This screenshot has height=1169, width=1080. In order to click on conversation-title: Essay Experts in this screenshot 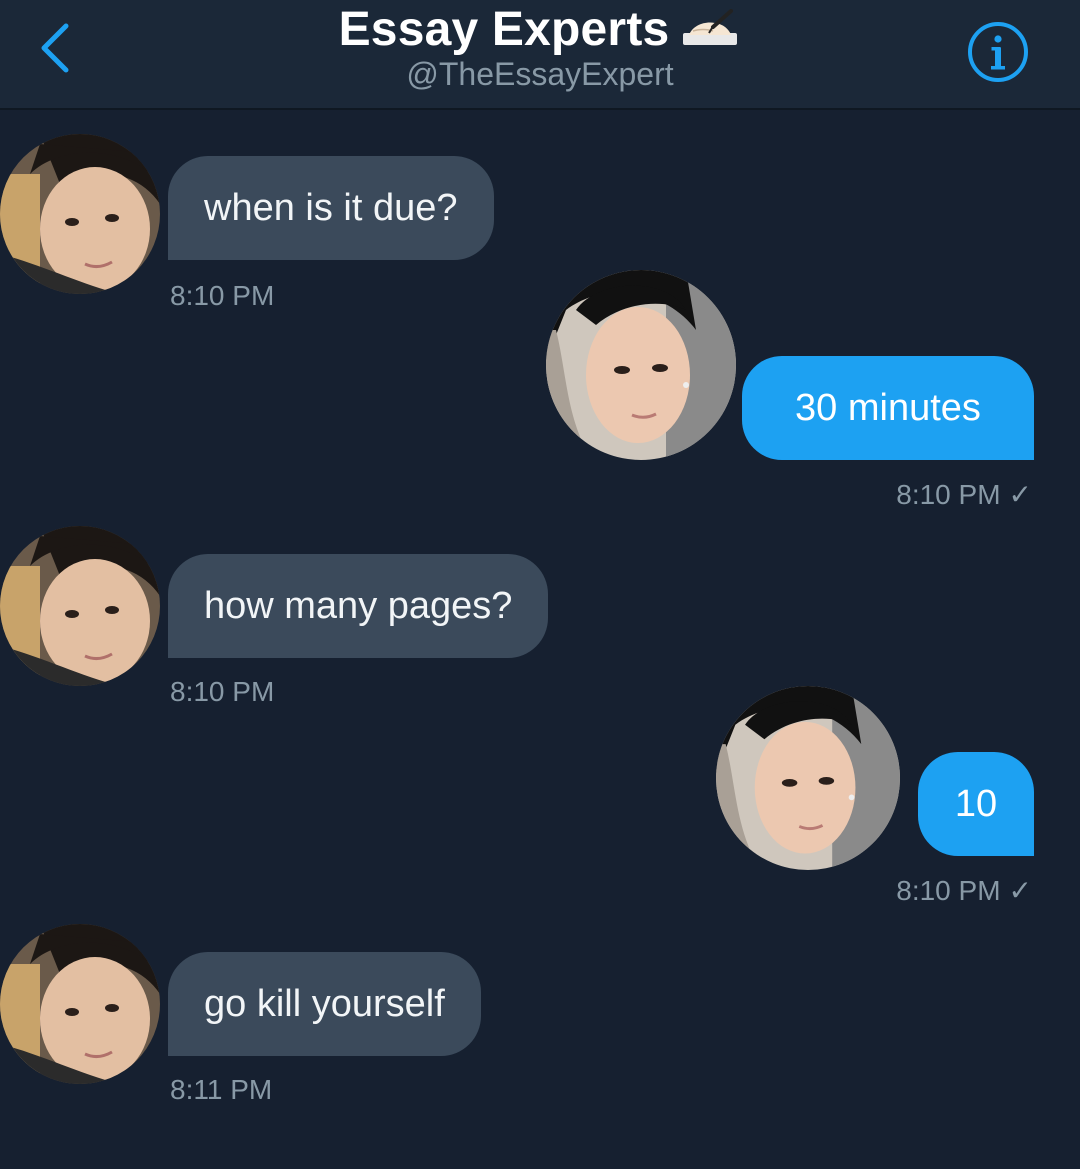, I will do `click(540, 29)`.